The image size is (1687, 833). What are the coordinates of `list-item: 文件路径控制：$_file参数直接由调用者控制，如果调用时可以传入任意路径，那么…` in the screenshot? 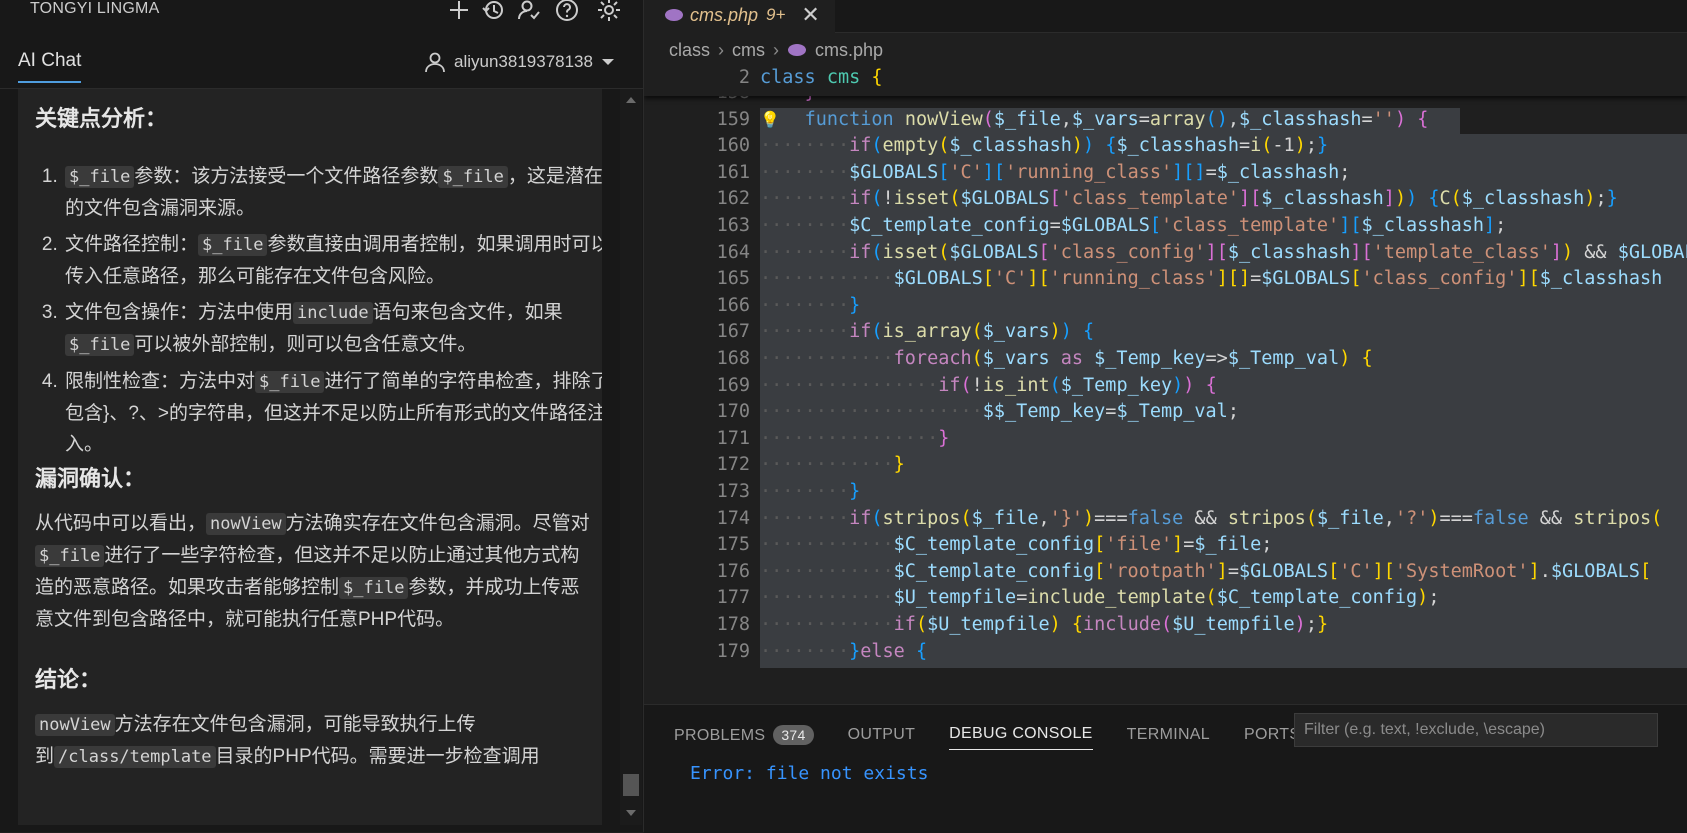 It's located at (332, 260).